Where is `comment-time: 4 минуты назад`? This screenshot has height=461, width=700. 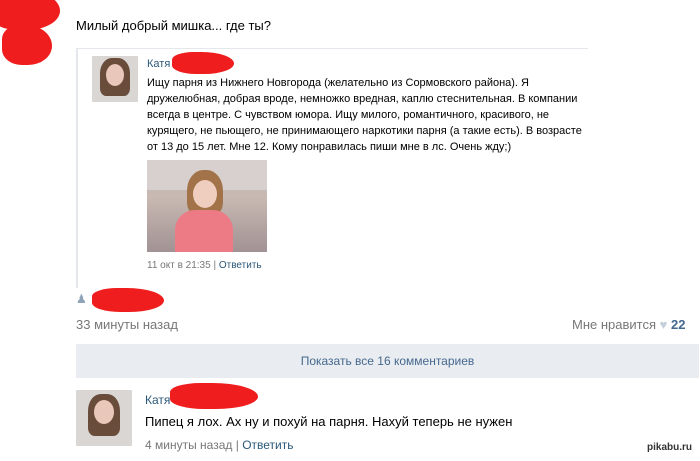 comment-time: 4 минуты назад is located at coordinates (188, 445).